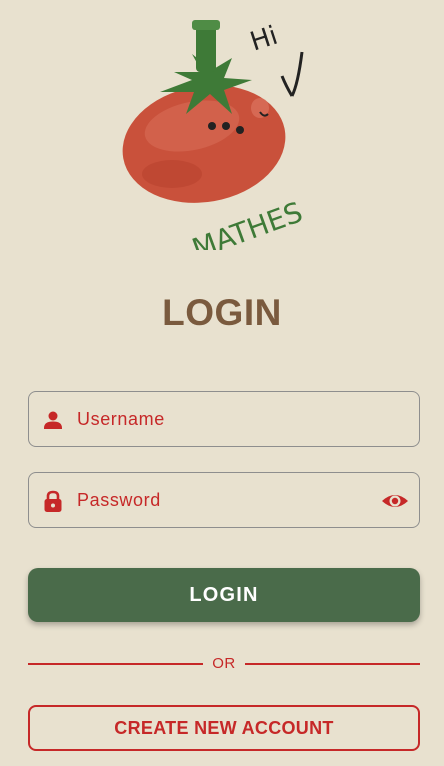  Describe the element at coordinates (121, 419) in the screenshot. I see `username-placeholder: Username` at that location.